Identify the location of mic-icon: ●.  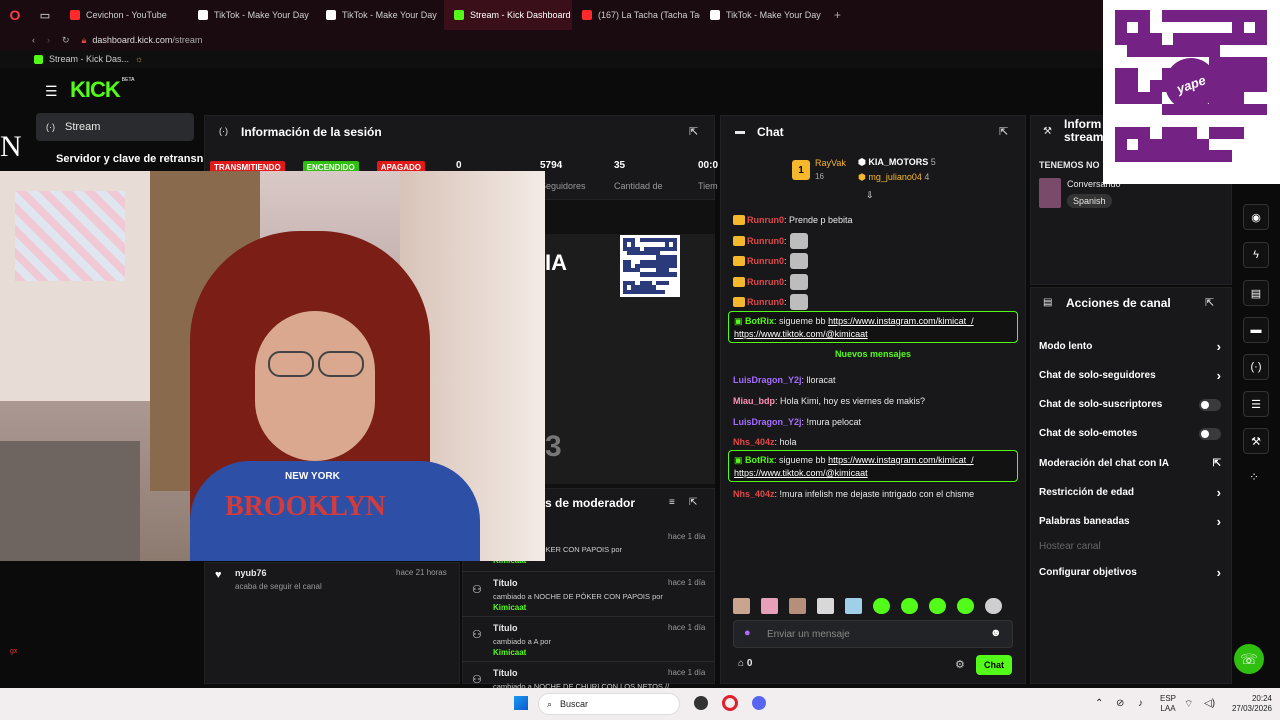
(747, 633).